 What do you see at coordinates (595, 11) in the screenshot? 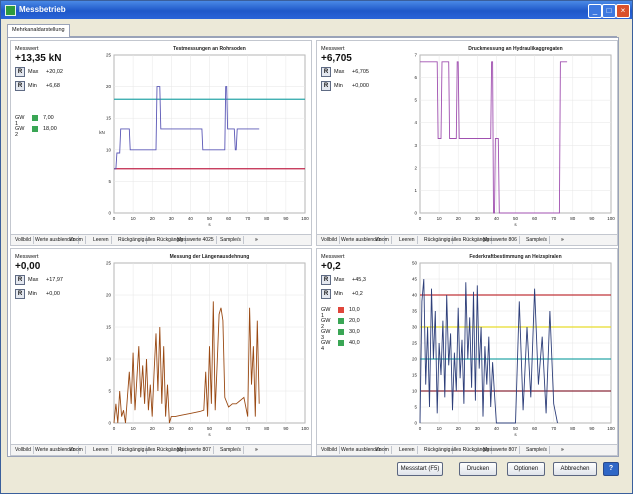
I see `minimize-button: _` at bounding box center [595, 11].